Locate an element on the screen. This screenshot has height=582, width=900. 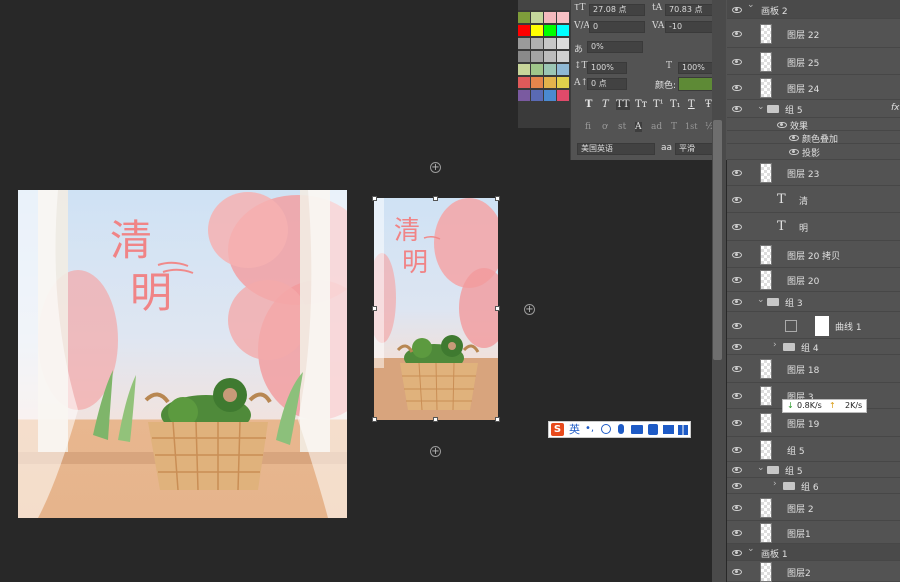
skin-icon is located at coordinates (668, 429).